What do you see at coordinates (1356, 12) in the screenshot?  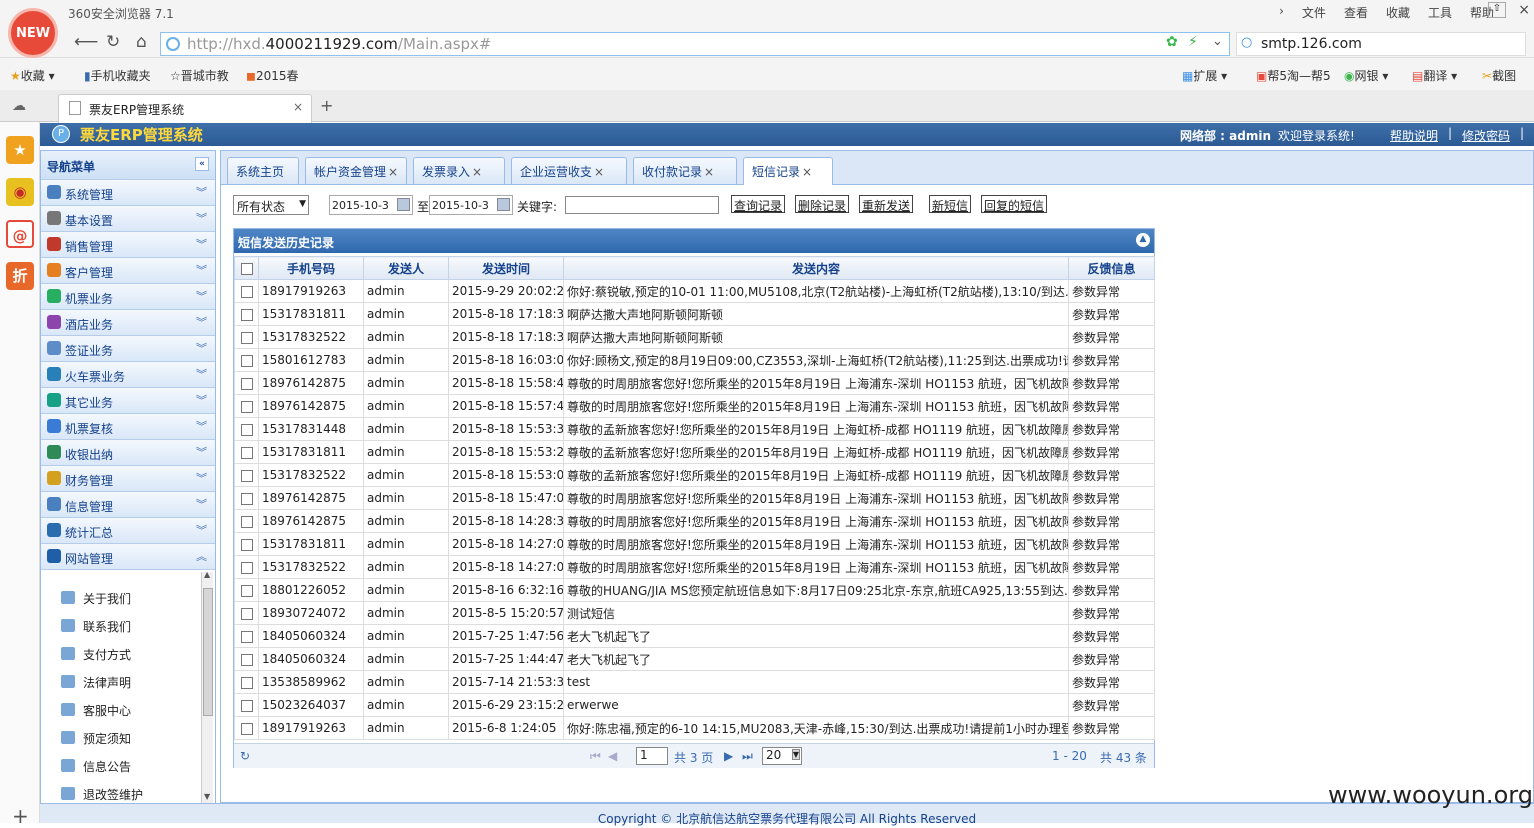 I see `menu-view: 查看` at bounding box center [1356, 12].